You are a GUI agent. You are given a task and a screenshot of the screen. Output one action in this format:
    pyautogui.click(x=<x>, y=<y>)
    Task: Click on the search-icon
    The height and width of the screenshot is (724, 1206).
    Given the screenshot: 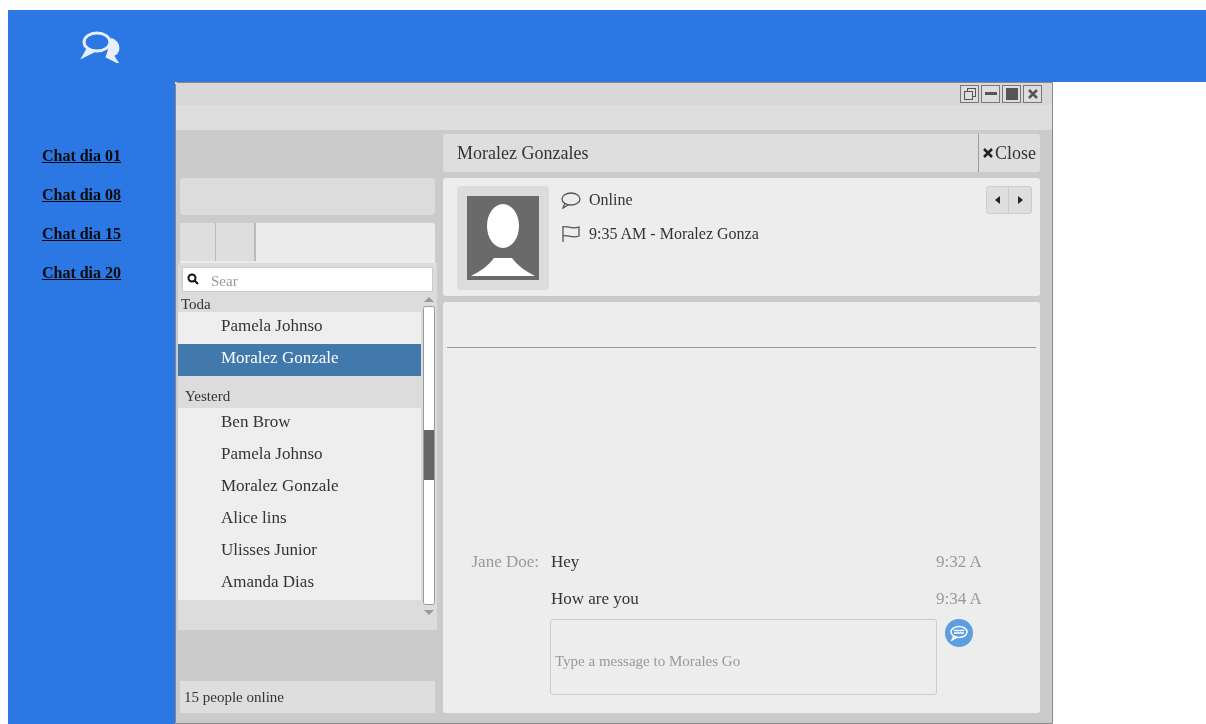 What is the action you would take?
    pyautogui.click(x=193, y=279)
    